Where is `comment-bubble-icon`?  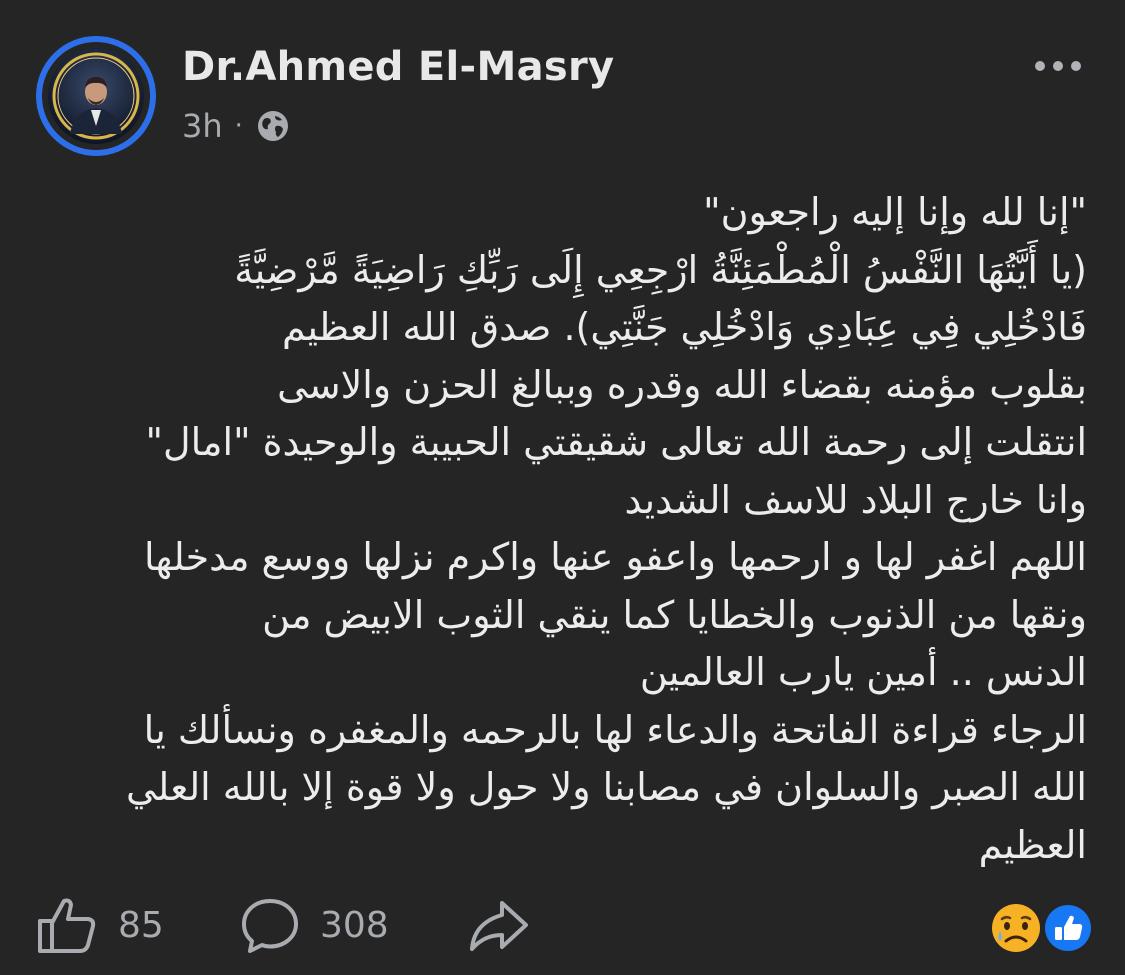
comment-bubble-icon is located at coordinates (270, 925).